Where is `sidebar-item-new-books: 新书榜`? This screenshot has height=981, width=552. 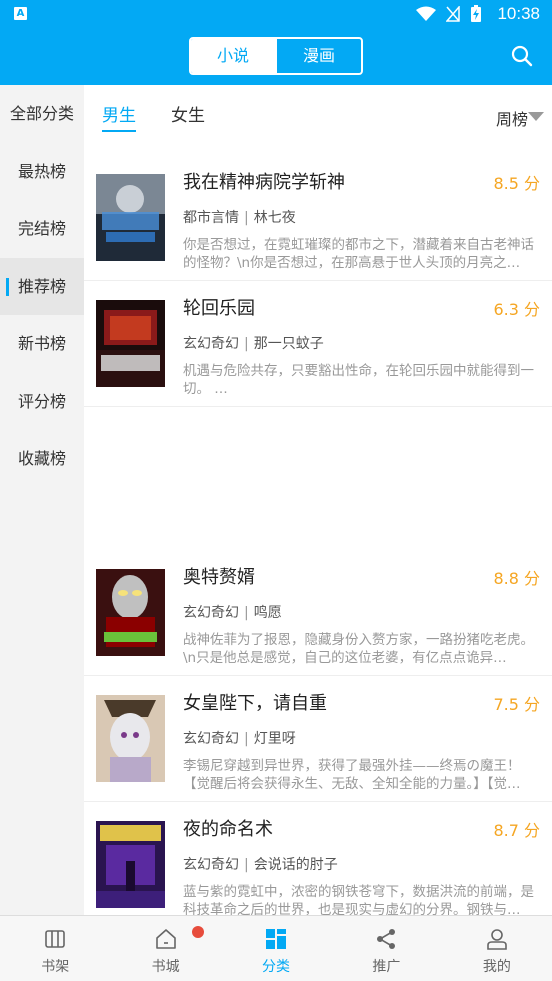
sidebar-item-new-books: 新书榜 is located at coordinates (42, 344).